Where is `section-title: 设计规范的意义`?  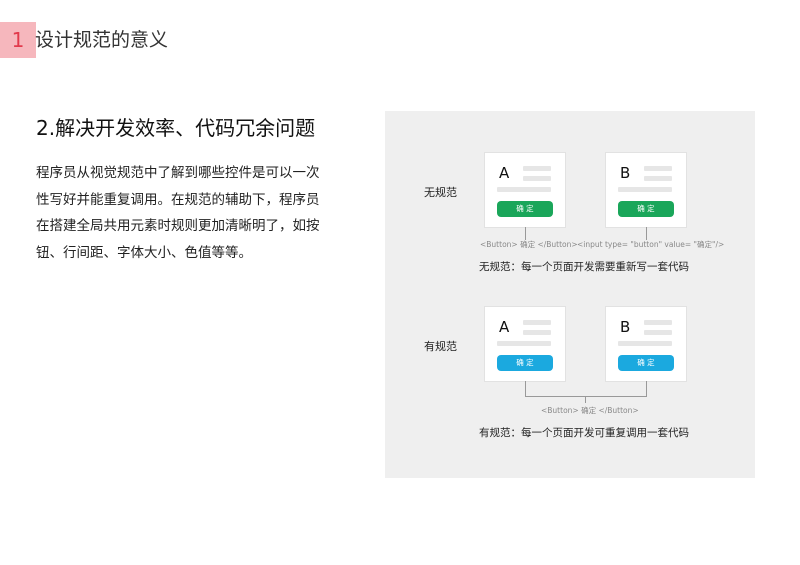 section-title: 设计规范的意义 is located at coordinates (102, 40).